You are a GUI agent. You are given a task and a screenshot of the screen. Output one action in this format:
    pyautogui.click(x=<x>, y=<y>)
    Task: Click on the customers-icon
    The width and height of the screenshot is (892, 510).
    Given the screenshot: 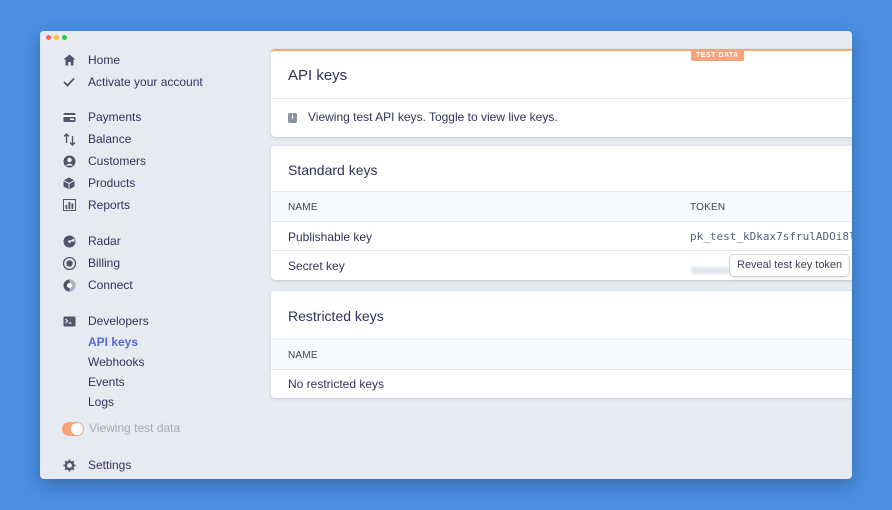 What is the action you would take?
    pyautogui.click(x=69, y=161)
    